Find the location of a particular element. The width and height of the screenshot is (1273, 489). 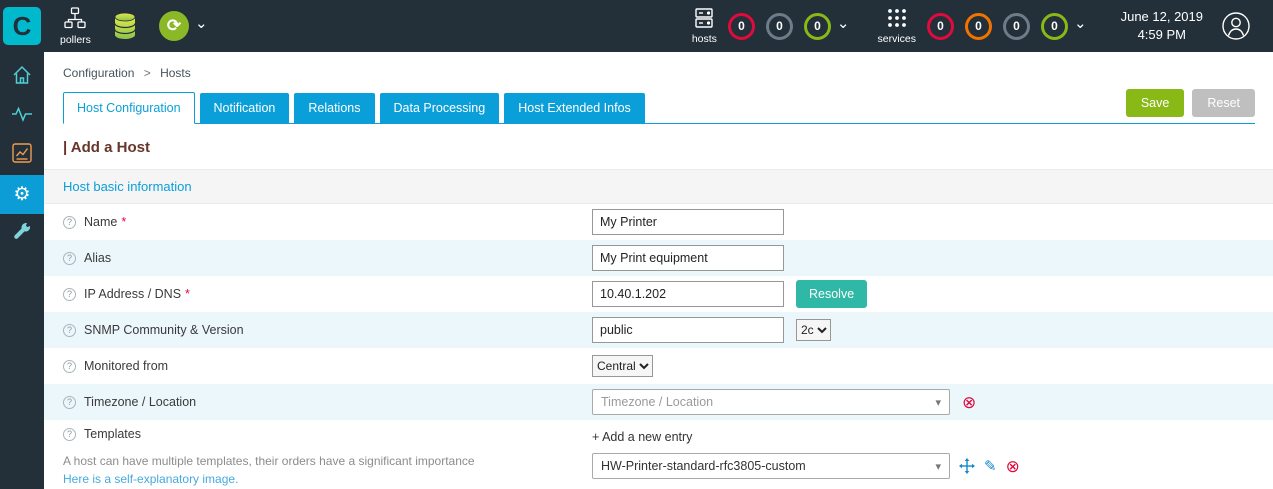

templates-label: Templates is located at coordinates (112, 434).